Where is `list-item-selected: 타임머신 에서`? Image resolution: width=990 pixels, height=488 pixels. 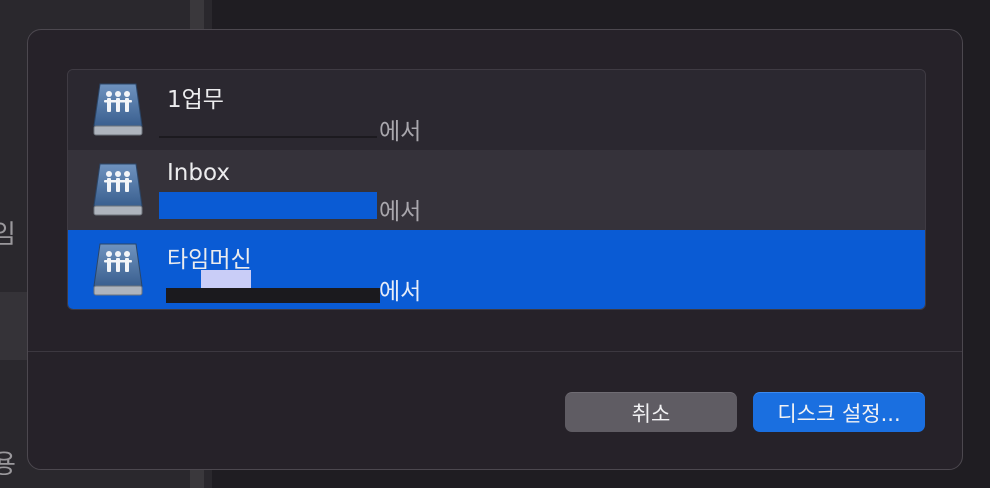 list-item-selected: 타임머신 에서 is located at coordinates (496, 269).